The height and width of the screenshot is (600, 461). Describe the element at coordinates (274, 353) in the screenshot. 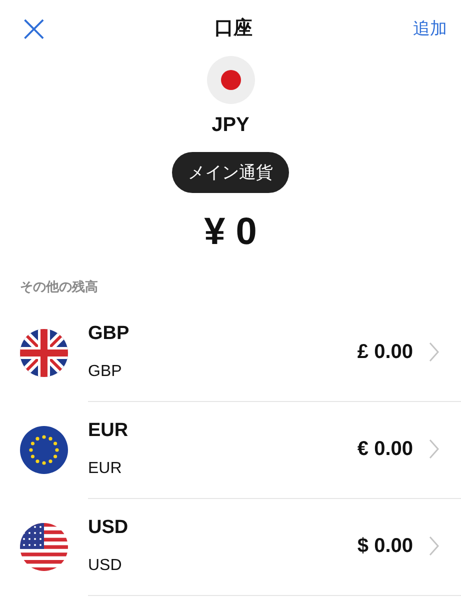

I see `account-row: GBP GBP £ 0.00` at that location.